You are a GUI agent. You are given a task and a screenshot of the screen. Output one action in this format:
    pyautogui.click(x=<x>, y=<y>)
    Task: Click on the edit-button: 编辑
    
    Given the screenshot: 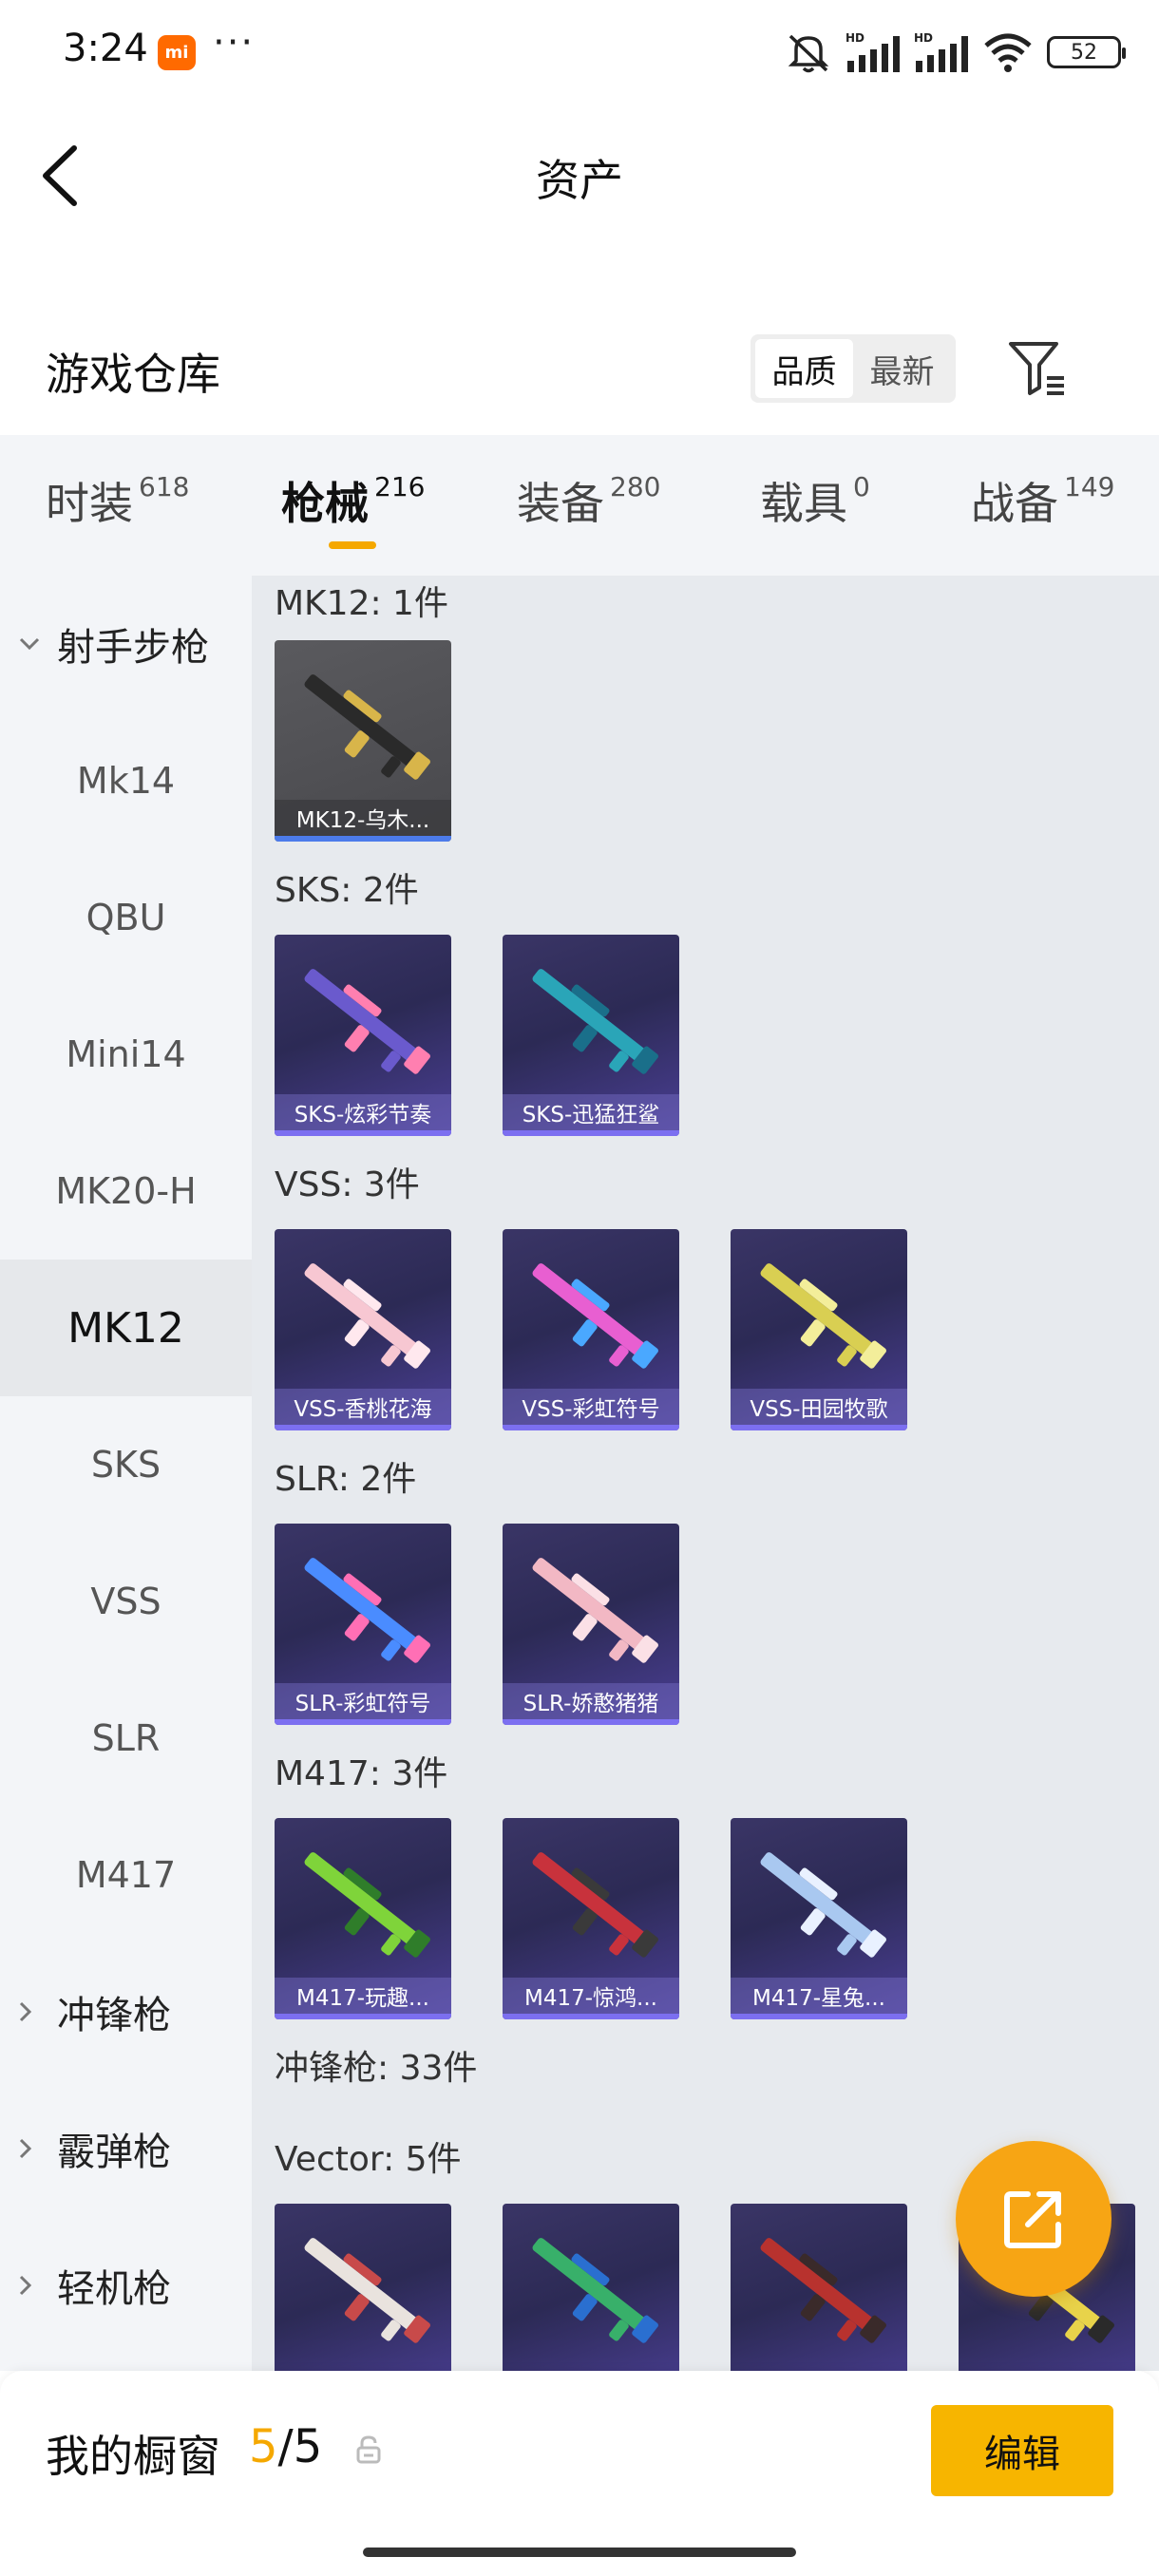 What is the action you would take?
    pyautogui.click(x=1022, y=2450)
    